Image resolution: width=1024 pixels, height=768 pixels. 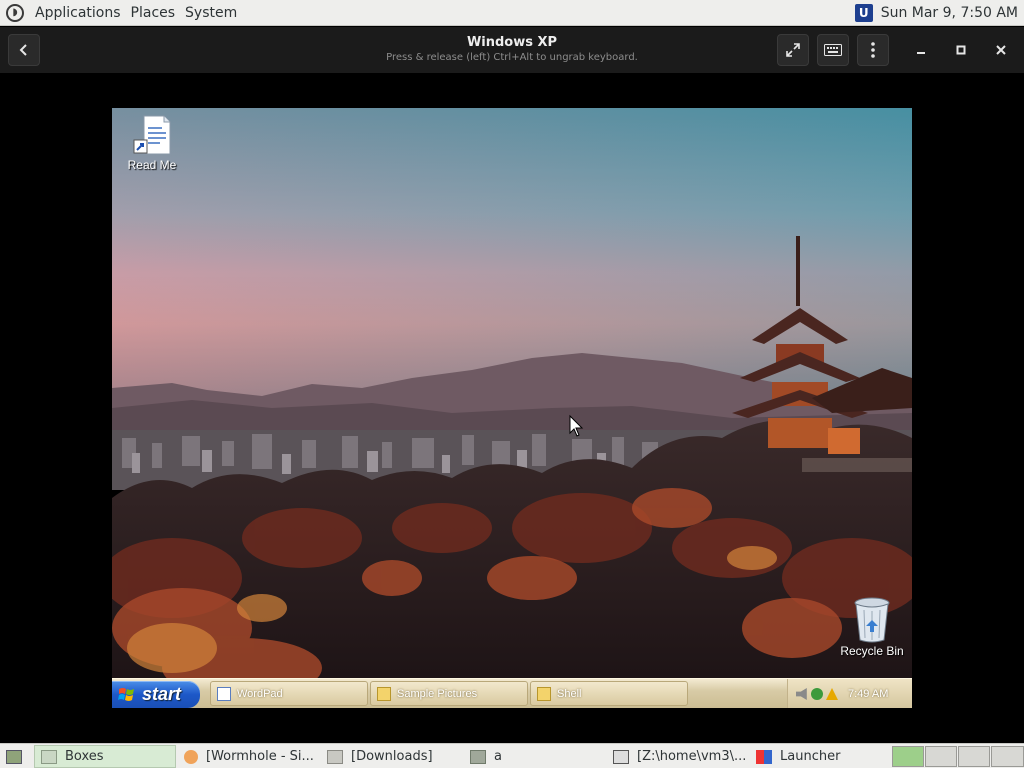 What do you see at coordinates (105, 756) in the screenshot?
I see `taskbar-item-boxes: Boxes` at bounding box center [105, 756].